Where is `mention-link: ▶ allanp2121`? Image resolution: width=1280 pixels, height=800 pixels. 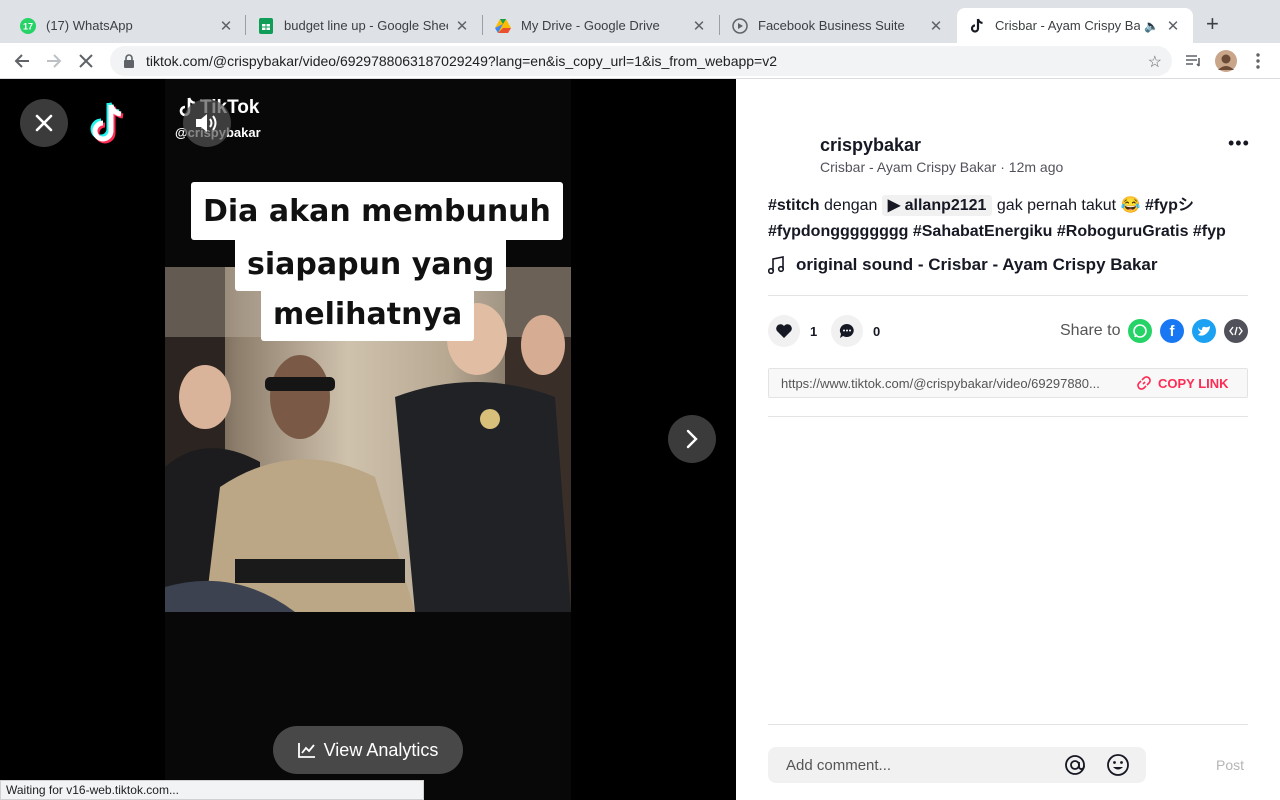 mention-link: ▶ allanp2121 is located at coordinates (937, 205).